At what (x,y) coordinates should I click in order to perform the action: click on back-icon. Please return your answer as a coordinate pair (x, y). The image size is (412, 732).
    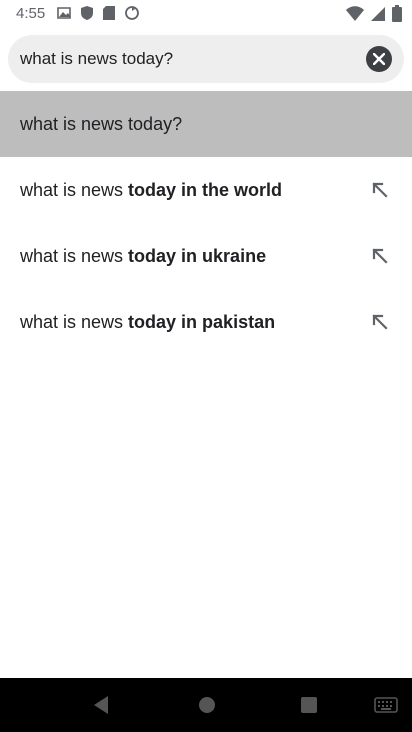
    Looking at the image, I should click on (101, 705).